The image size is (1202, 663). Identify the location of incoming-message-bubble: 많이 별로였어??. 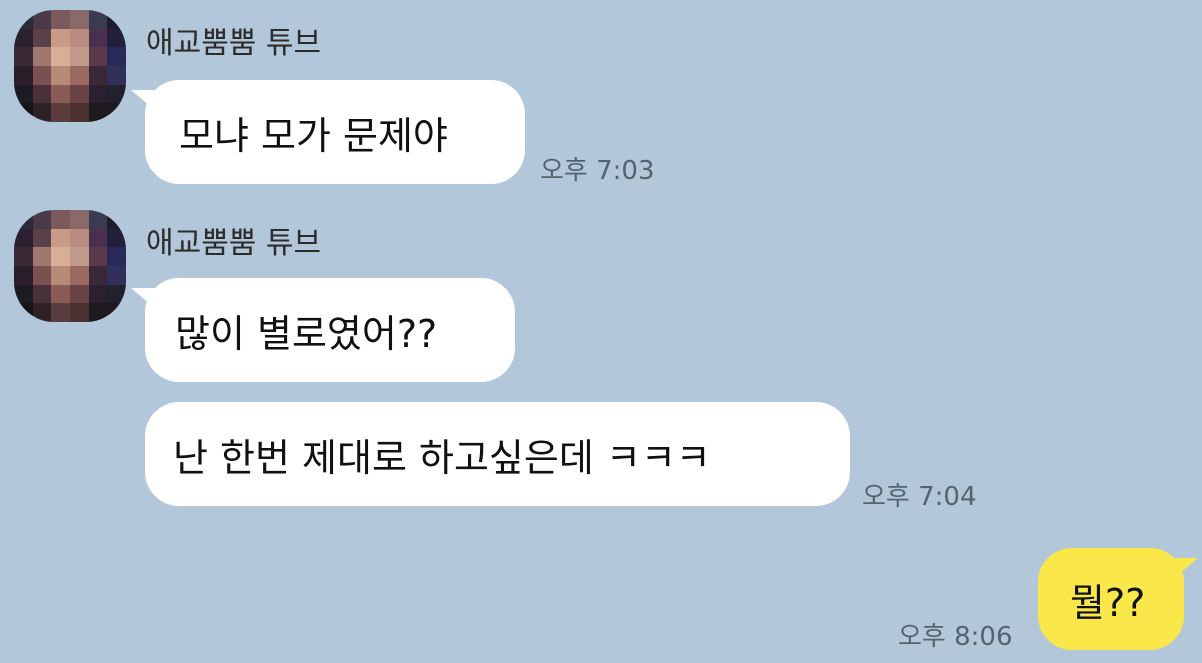
(323, 330).